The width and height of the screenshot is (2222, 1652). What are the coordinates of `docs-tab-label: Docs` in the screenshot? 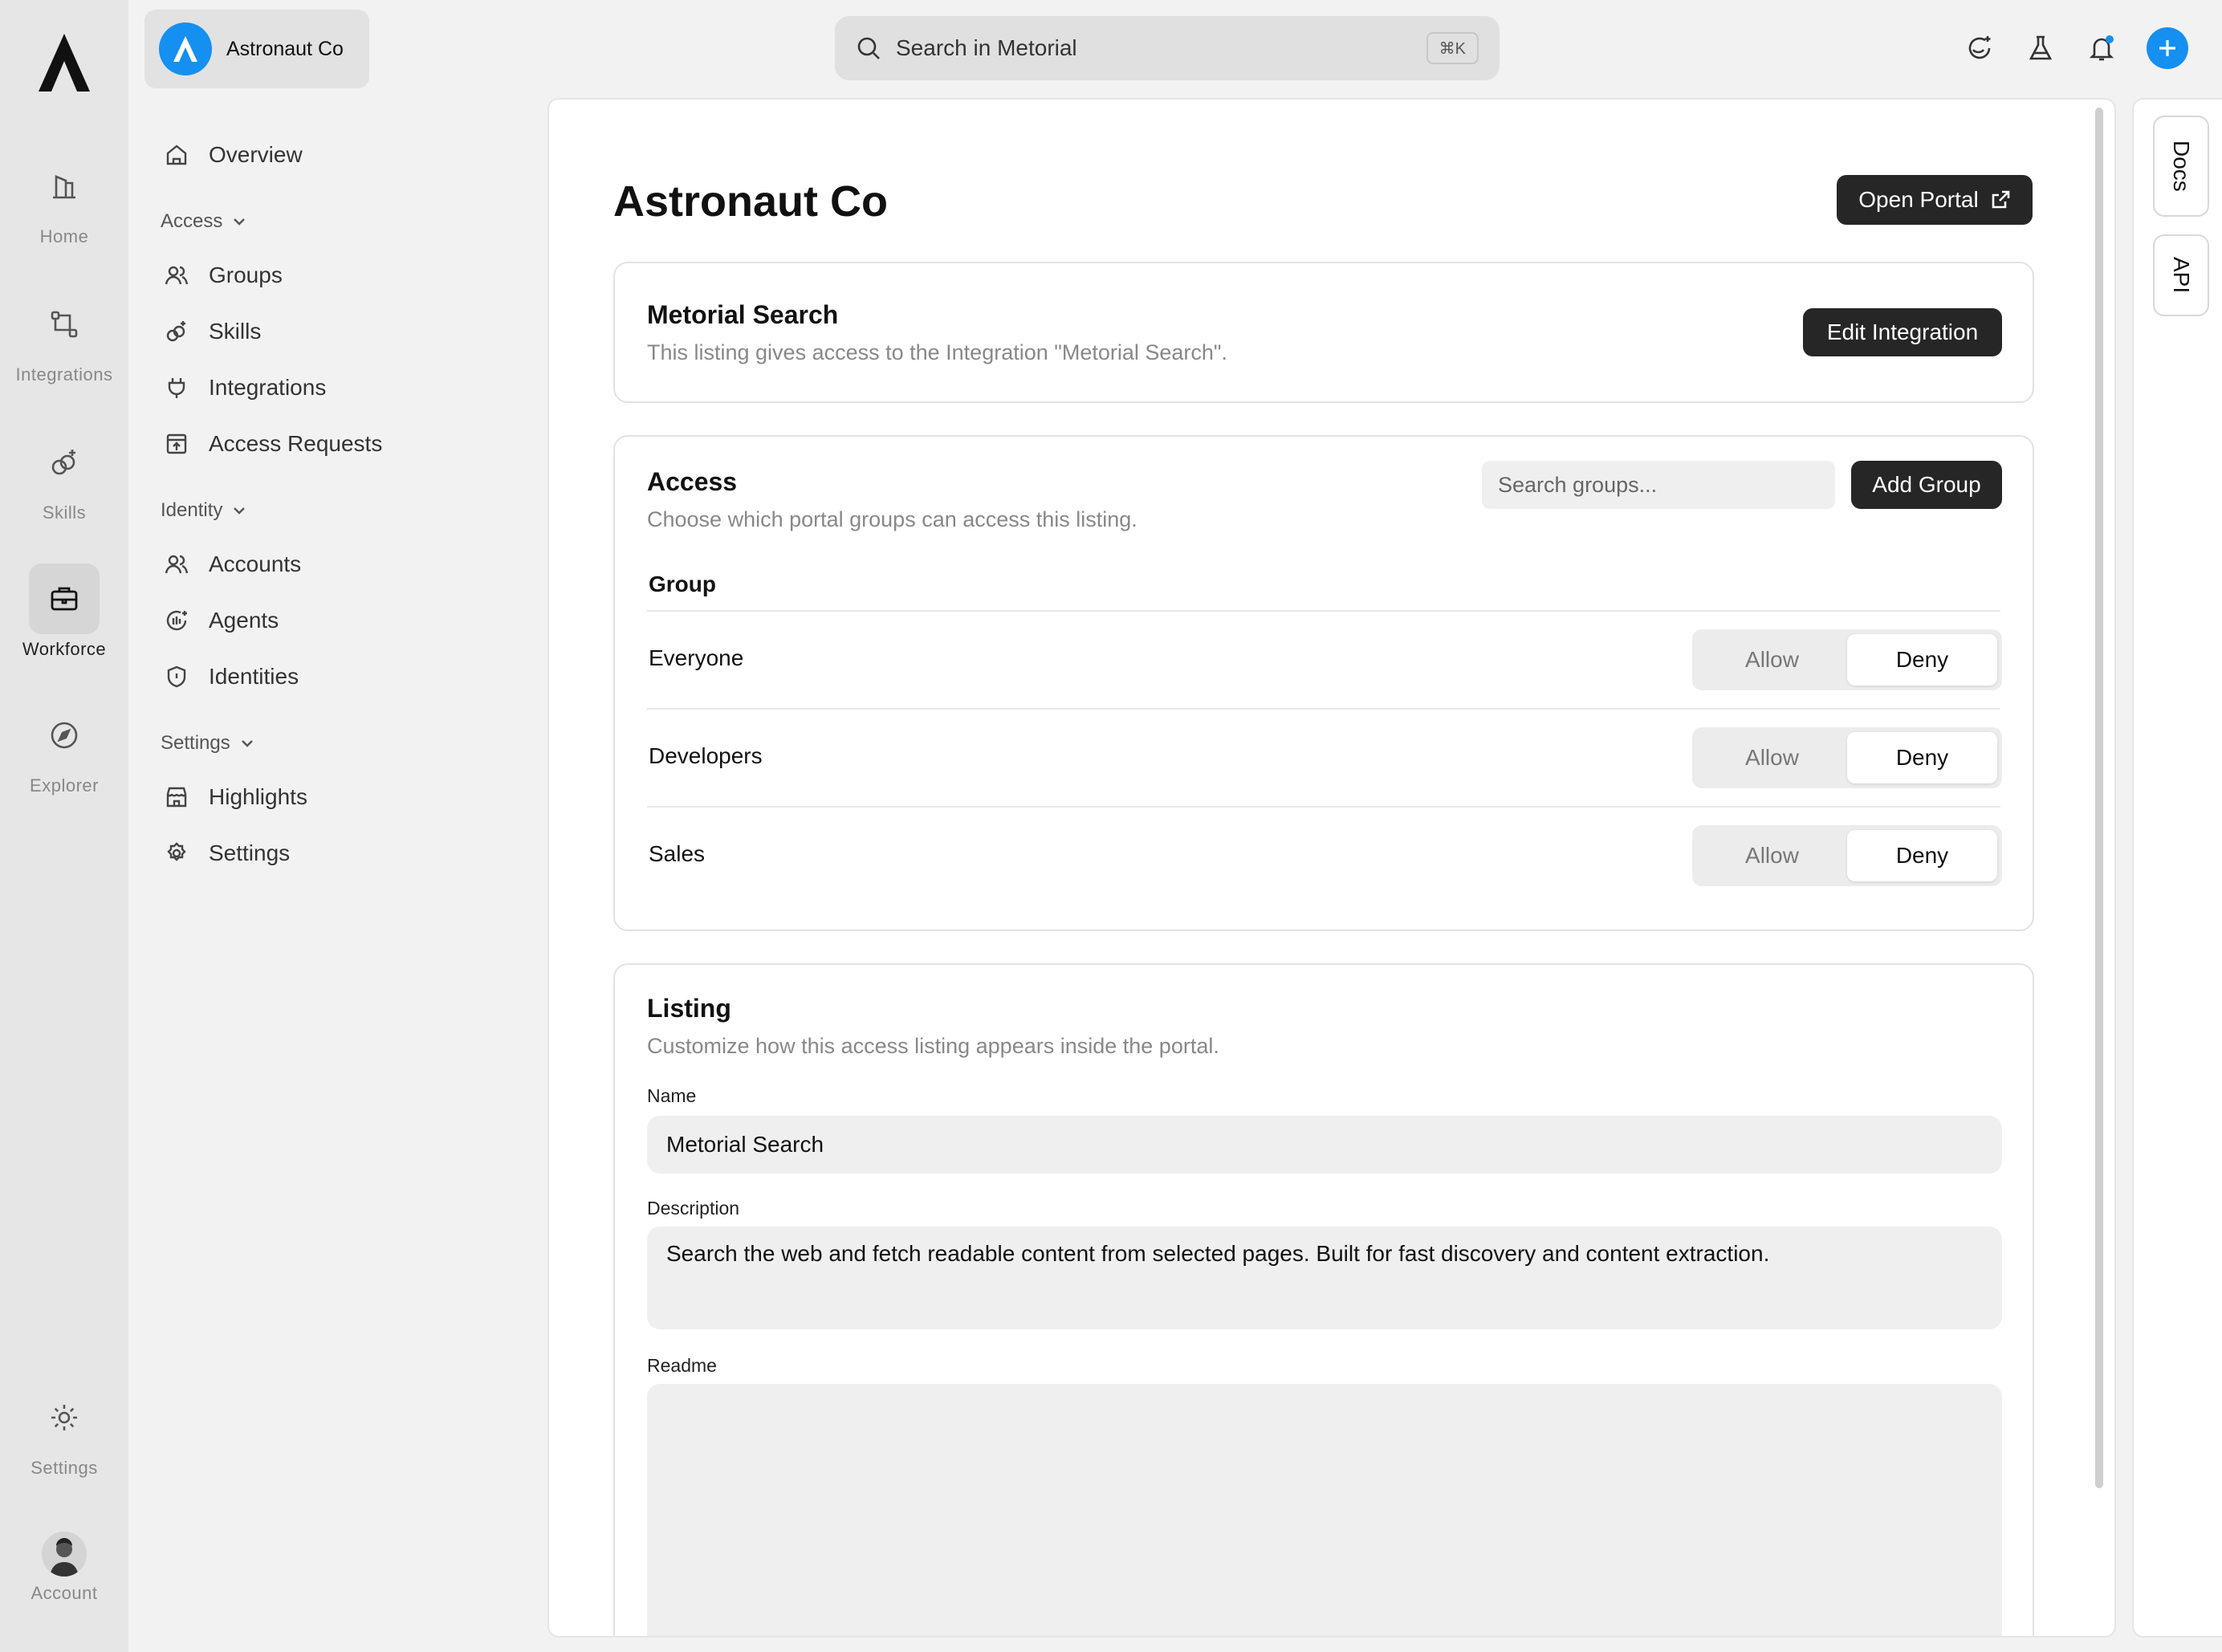 It's located at (2181, 166).